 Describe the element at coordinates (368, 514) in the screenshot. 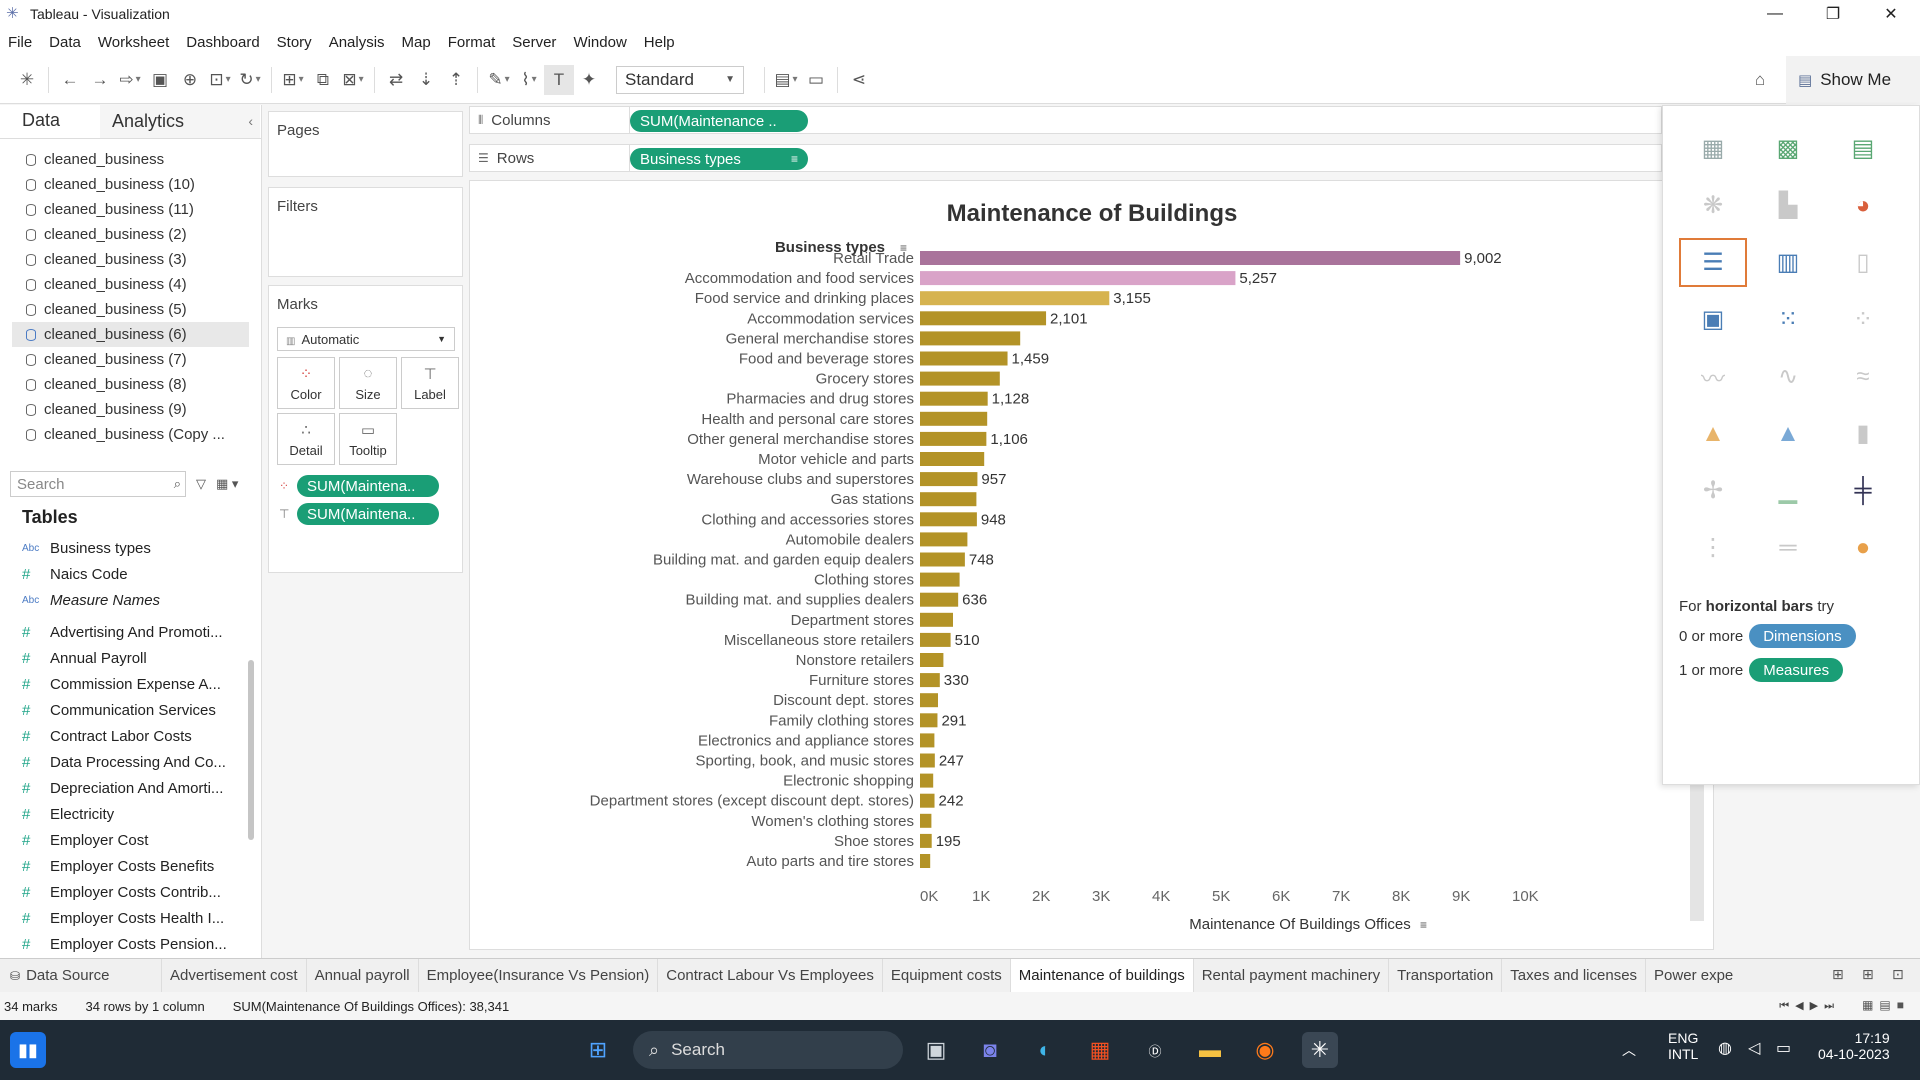

I see `label-measure-pill: SUM(Maintena..` at that location.